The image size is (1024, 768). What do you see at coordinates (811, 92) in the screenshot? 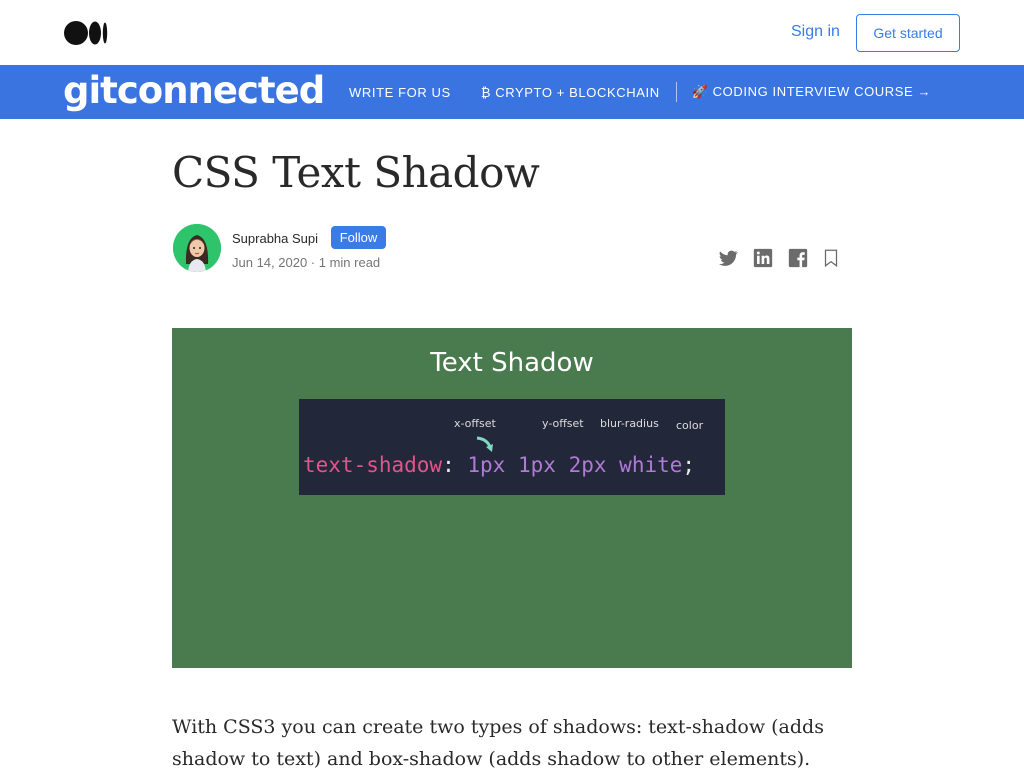
I see `nav-coding-interview-course: 🚀 CODING INTERVIEW COURSE →` at bounding box center [811, 92].